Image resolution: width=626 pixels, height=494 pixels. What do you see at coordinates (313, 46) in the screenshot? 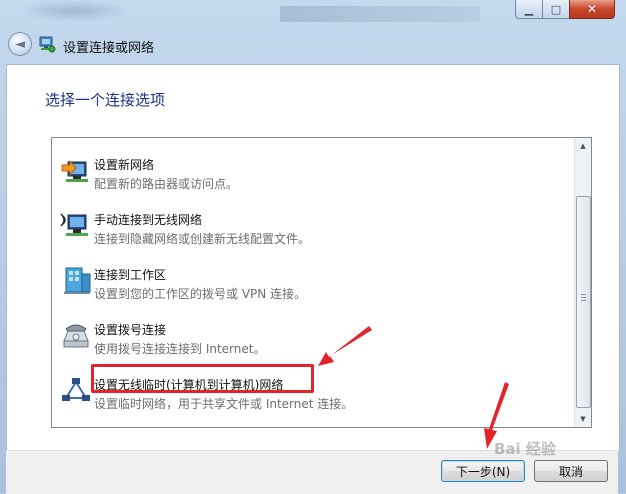
I see `nav-row: ◄ 设置连接或网络` at bounding box center [313, 46].